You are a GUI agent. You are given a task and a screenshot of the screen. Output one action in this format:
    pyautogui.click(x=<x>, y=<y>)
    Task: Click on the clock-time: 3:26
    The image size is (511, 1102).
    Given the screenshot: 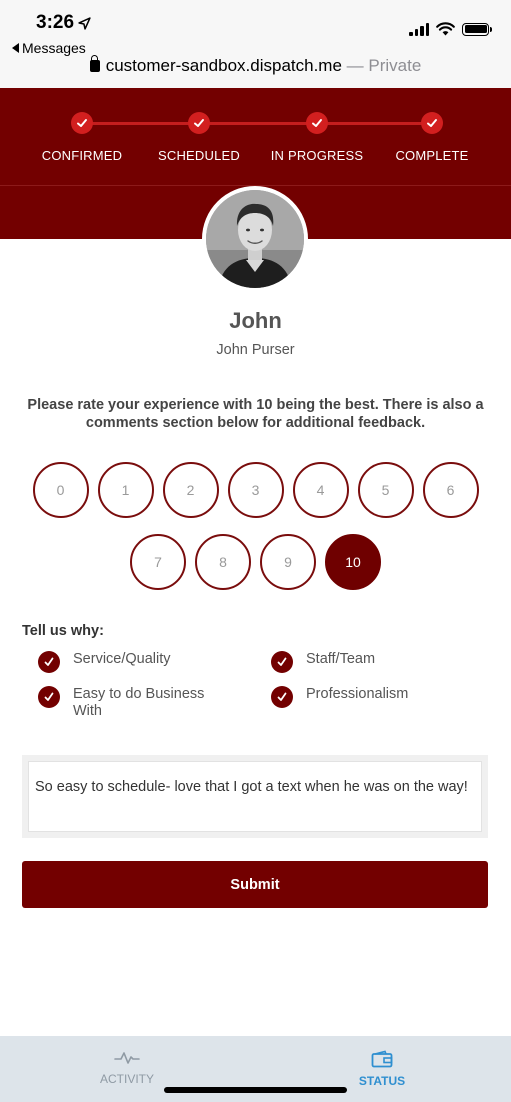 What is the action you would take?
    pyautogui.click(x=55, y=22)
    